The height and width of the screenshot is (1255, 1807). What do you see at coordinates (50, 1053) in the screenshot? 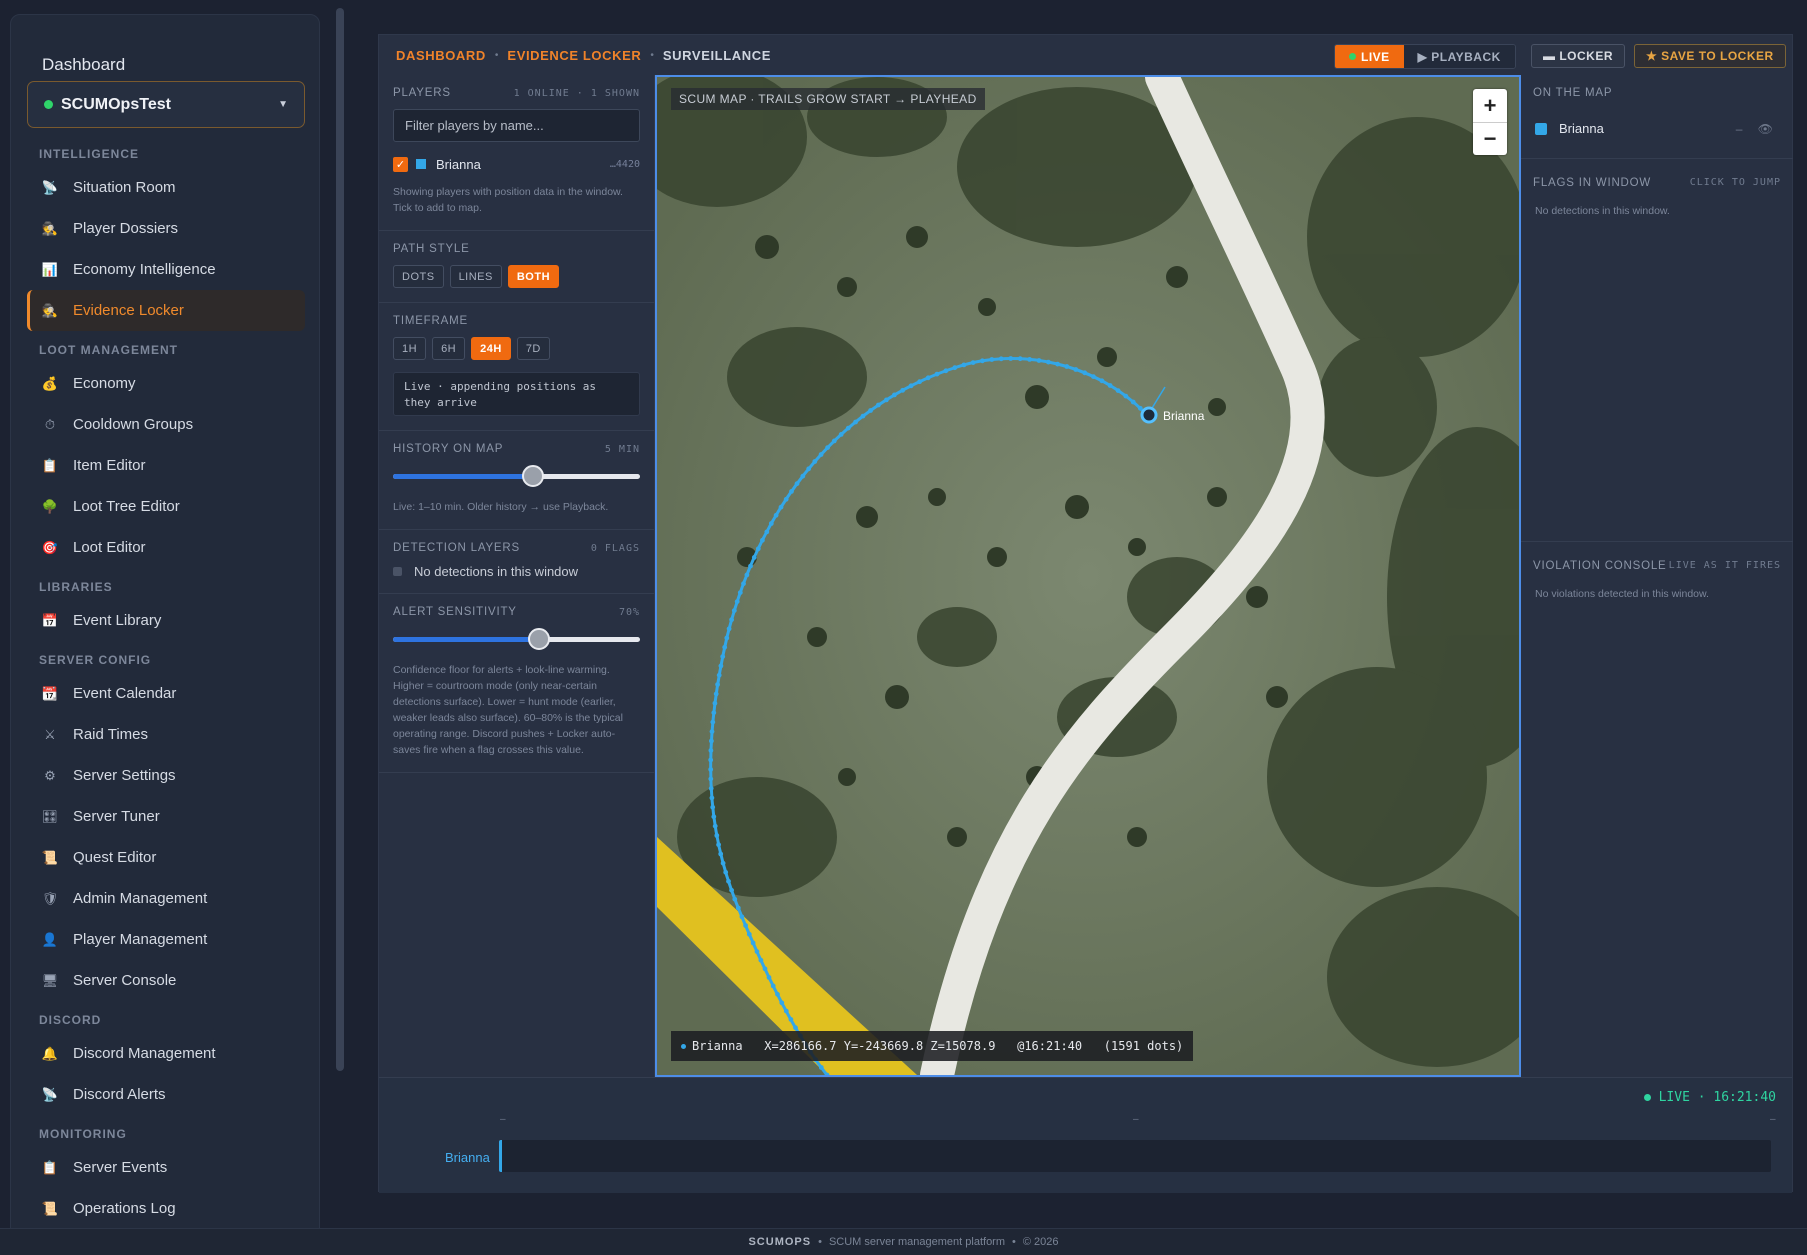
I see `bell-icon: 🔔` at bounding box center [50, 1053].